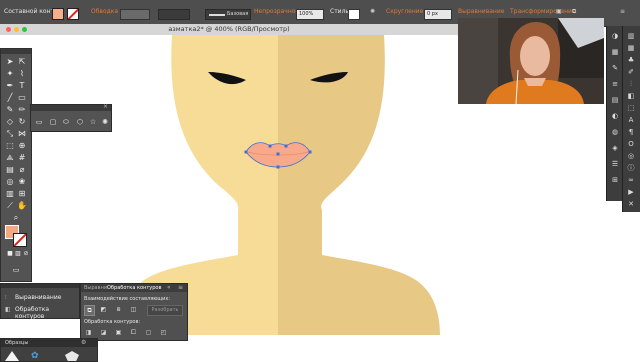 The width and height of the screenshot is (640, 362). Describe the element at coordinates (432, 14) in the screenshot. I see `corner-value: 0 px` at that location.